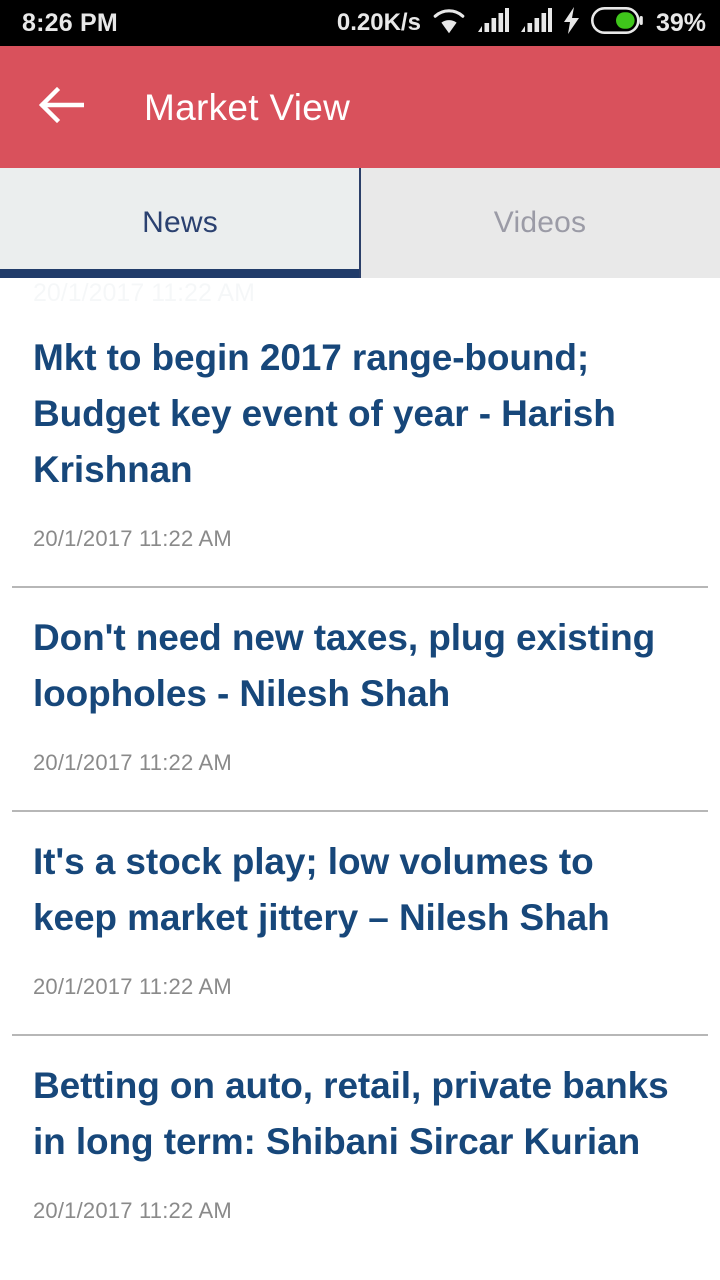 The width and height of the screenshot is (720, 1280). Describe the element at coordinates (70, 22) in the screenshot. I see `status-bar-clock: 8:26 PM` at that location.